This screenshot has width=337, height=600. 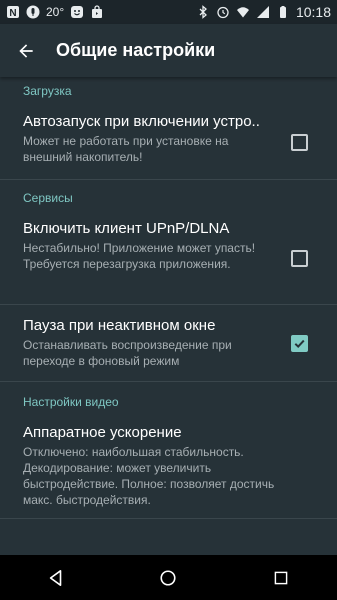 What do you see at coordinates (299, 258) in the screenshot?
I see `upnp-dlna-checkbox` at bounding box center [299, 258].